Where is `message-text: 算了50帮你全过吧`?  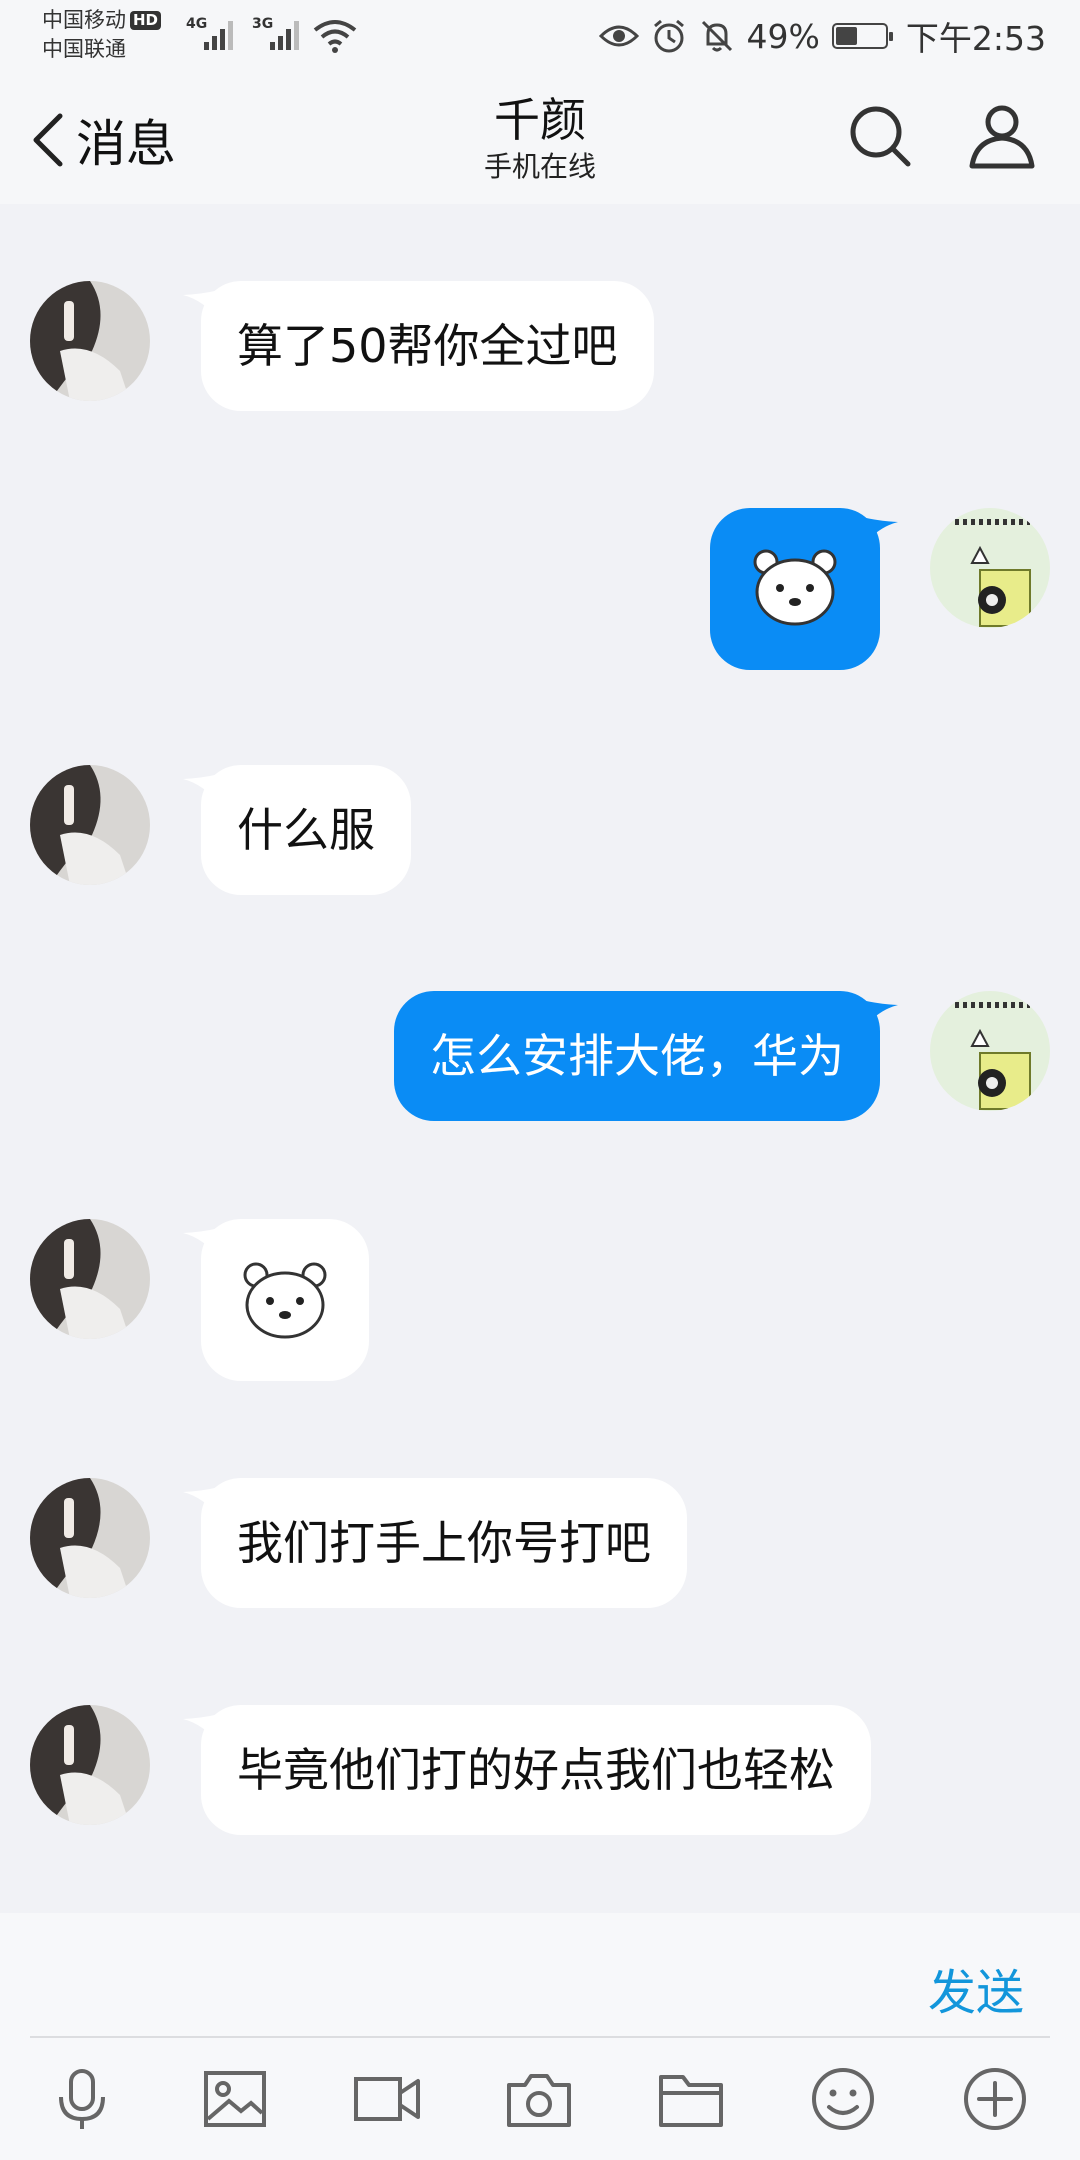 message-text: 算了50帮你全过吧 is located at coordinates (427, 346).